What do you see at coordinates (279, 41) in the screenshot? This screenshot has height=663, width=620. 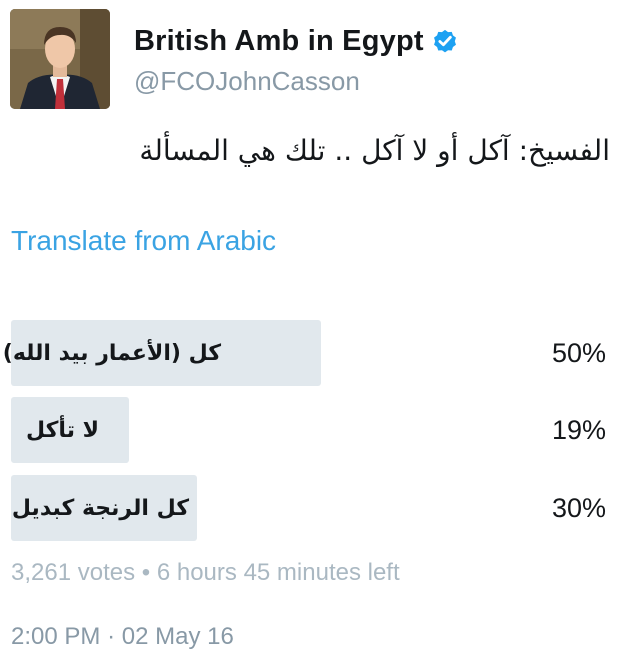 I see `author-display-name: British Amb in Egypt` at bounding box center [279, 41].